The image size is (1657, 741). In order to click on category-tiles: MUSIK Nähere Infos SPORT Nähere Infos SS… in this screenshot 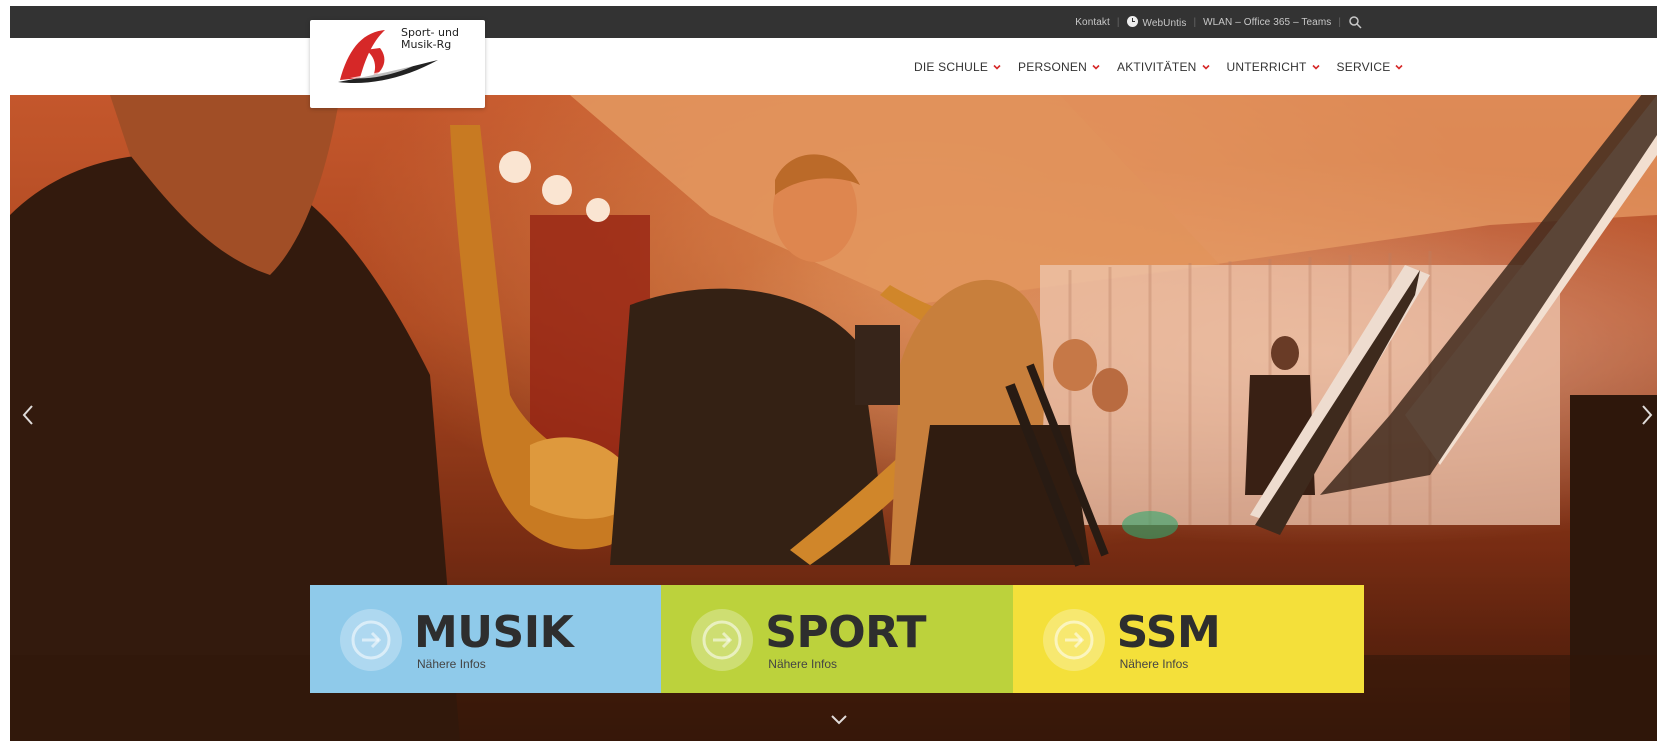, I will do `click(837, 639)`.